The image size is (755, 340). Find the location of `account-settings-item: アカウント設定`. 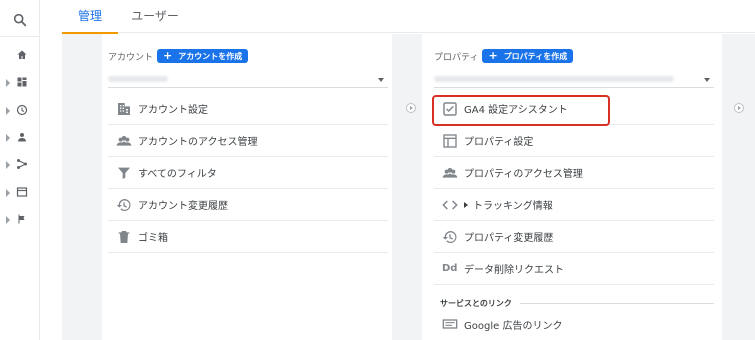

account-settings-item: アカウント設定 is located at coordinates (248, 109).